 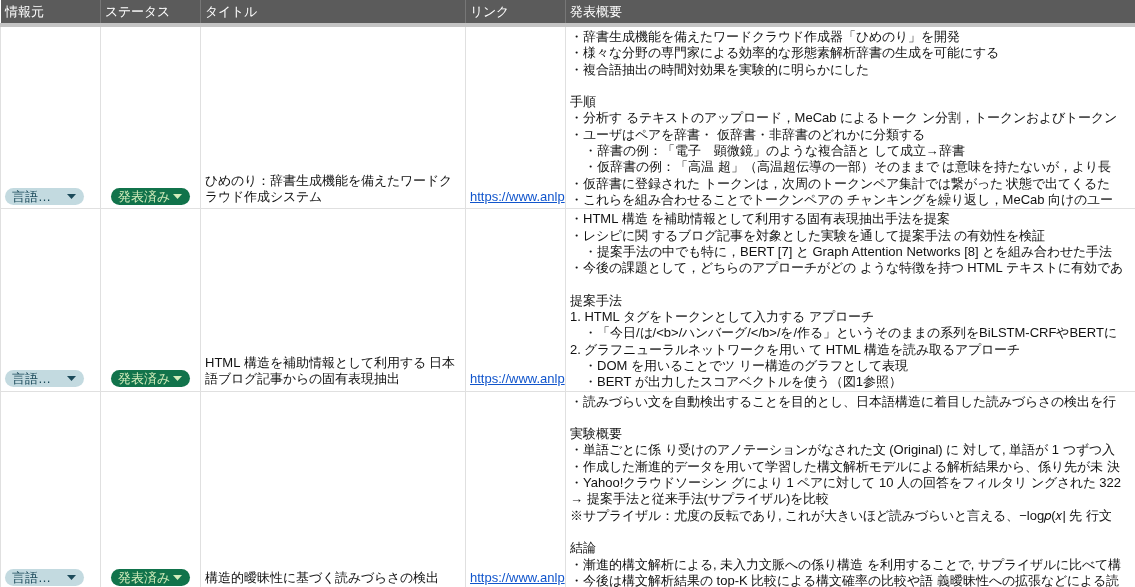 What do you see at coordinates (583, 102) in the screenshot?
I see `summary-line: 手順` at bounding box center [583, 102].